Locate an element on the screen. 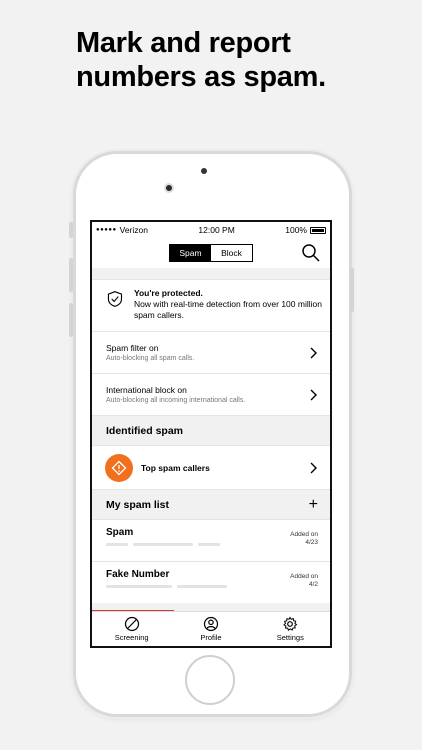 This screenshot has width=422, height=750. carrier-name: Verizon is located at coordinates (133, 230).